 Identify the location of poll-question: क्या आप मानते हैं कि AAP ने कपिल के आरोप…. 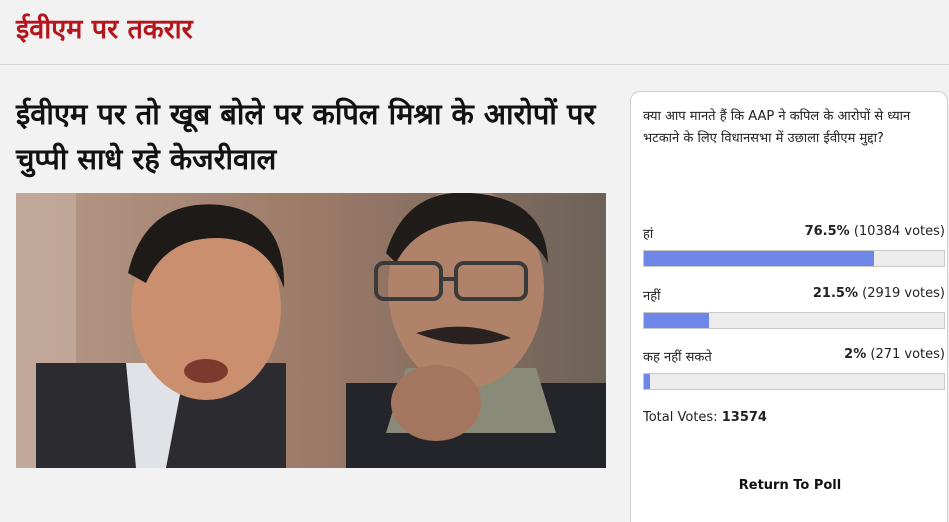
(777, 127).